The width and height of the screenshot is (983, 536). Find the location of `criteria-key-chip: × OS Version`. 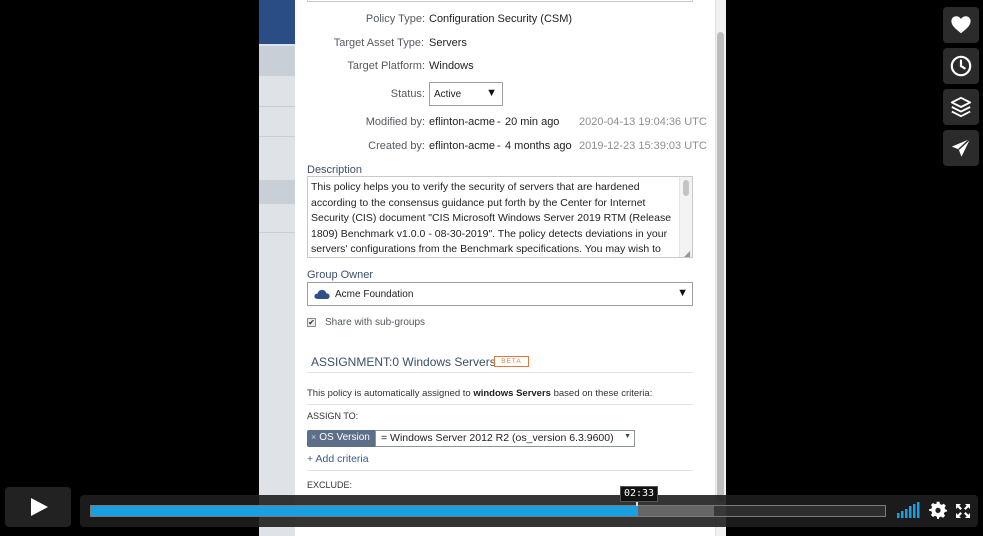

criteria-key-chip: × OS Version is located at coordinates (341, 438).